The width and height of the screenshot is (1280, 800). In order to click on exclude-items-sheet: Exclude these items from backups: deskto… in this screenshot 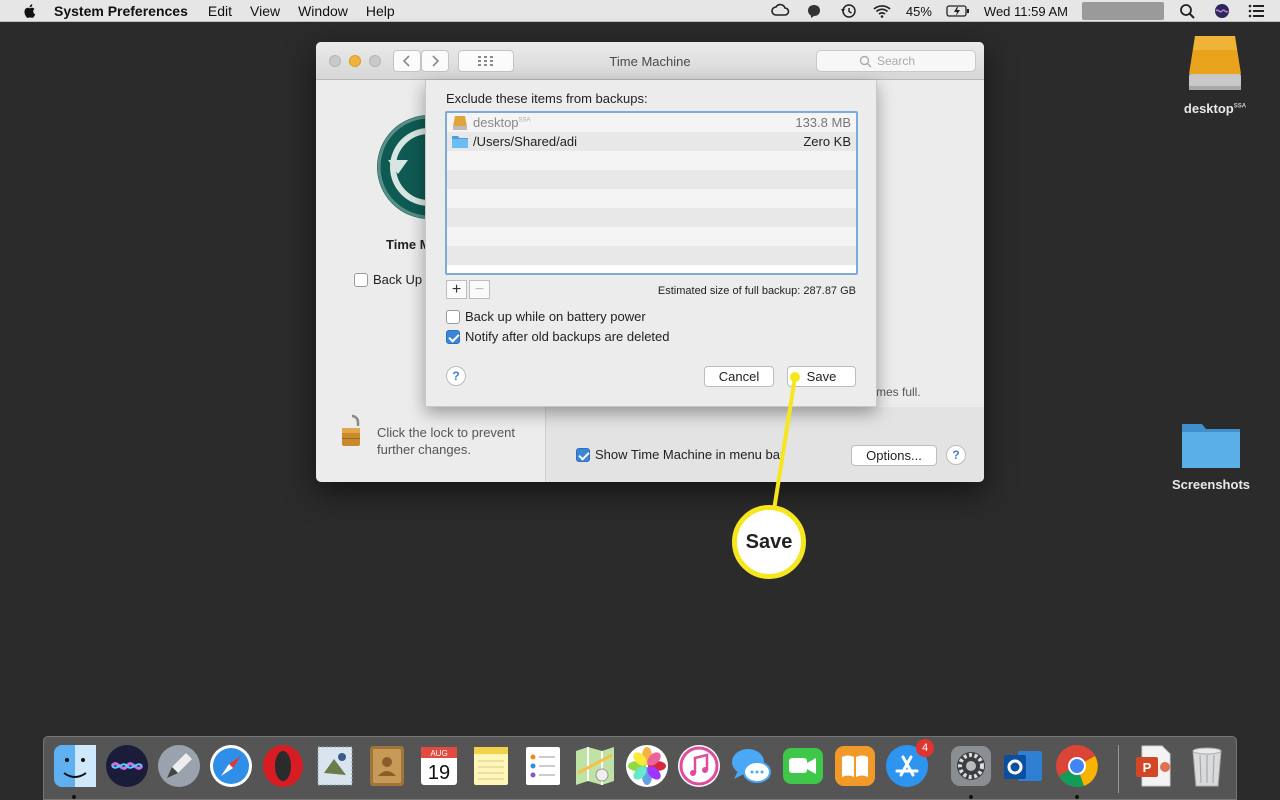, I will do `click(651, 243)`.